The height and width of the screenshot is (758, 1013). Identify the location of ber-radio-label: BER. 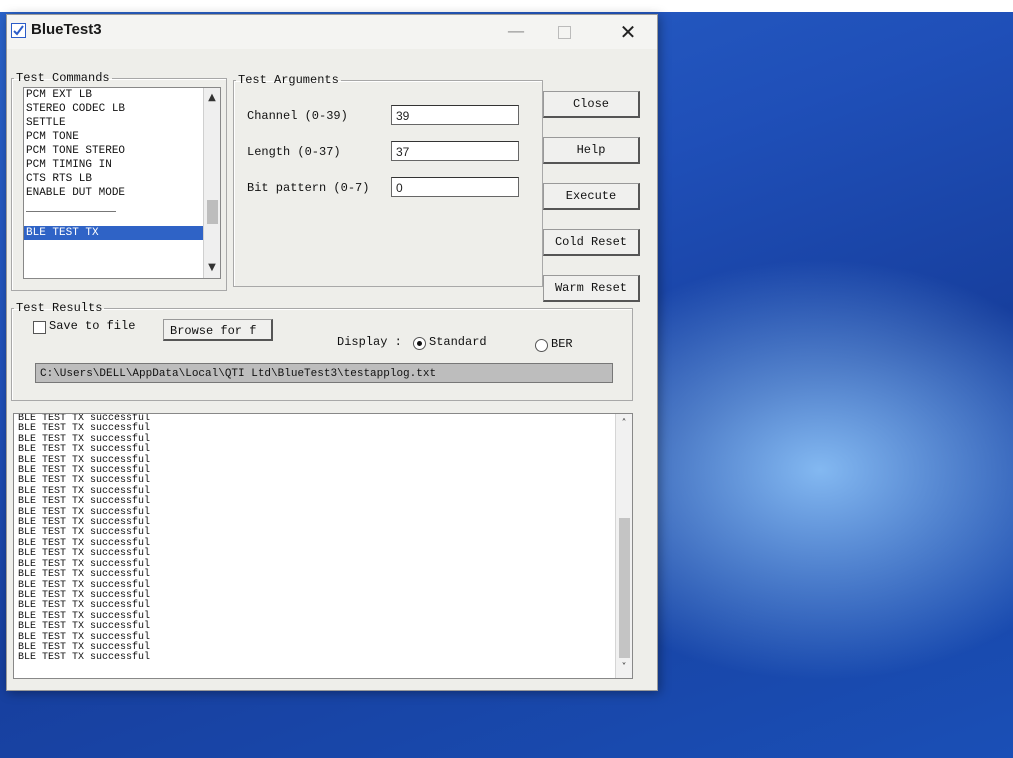
(562, 344).